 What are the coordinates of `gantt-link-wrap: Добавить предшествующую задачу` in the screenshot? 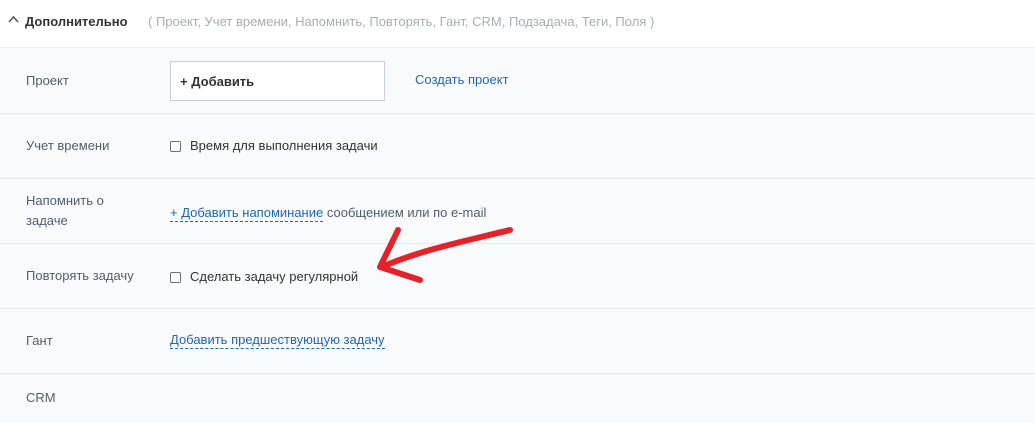 It's located at (277, 340).